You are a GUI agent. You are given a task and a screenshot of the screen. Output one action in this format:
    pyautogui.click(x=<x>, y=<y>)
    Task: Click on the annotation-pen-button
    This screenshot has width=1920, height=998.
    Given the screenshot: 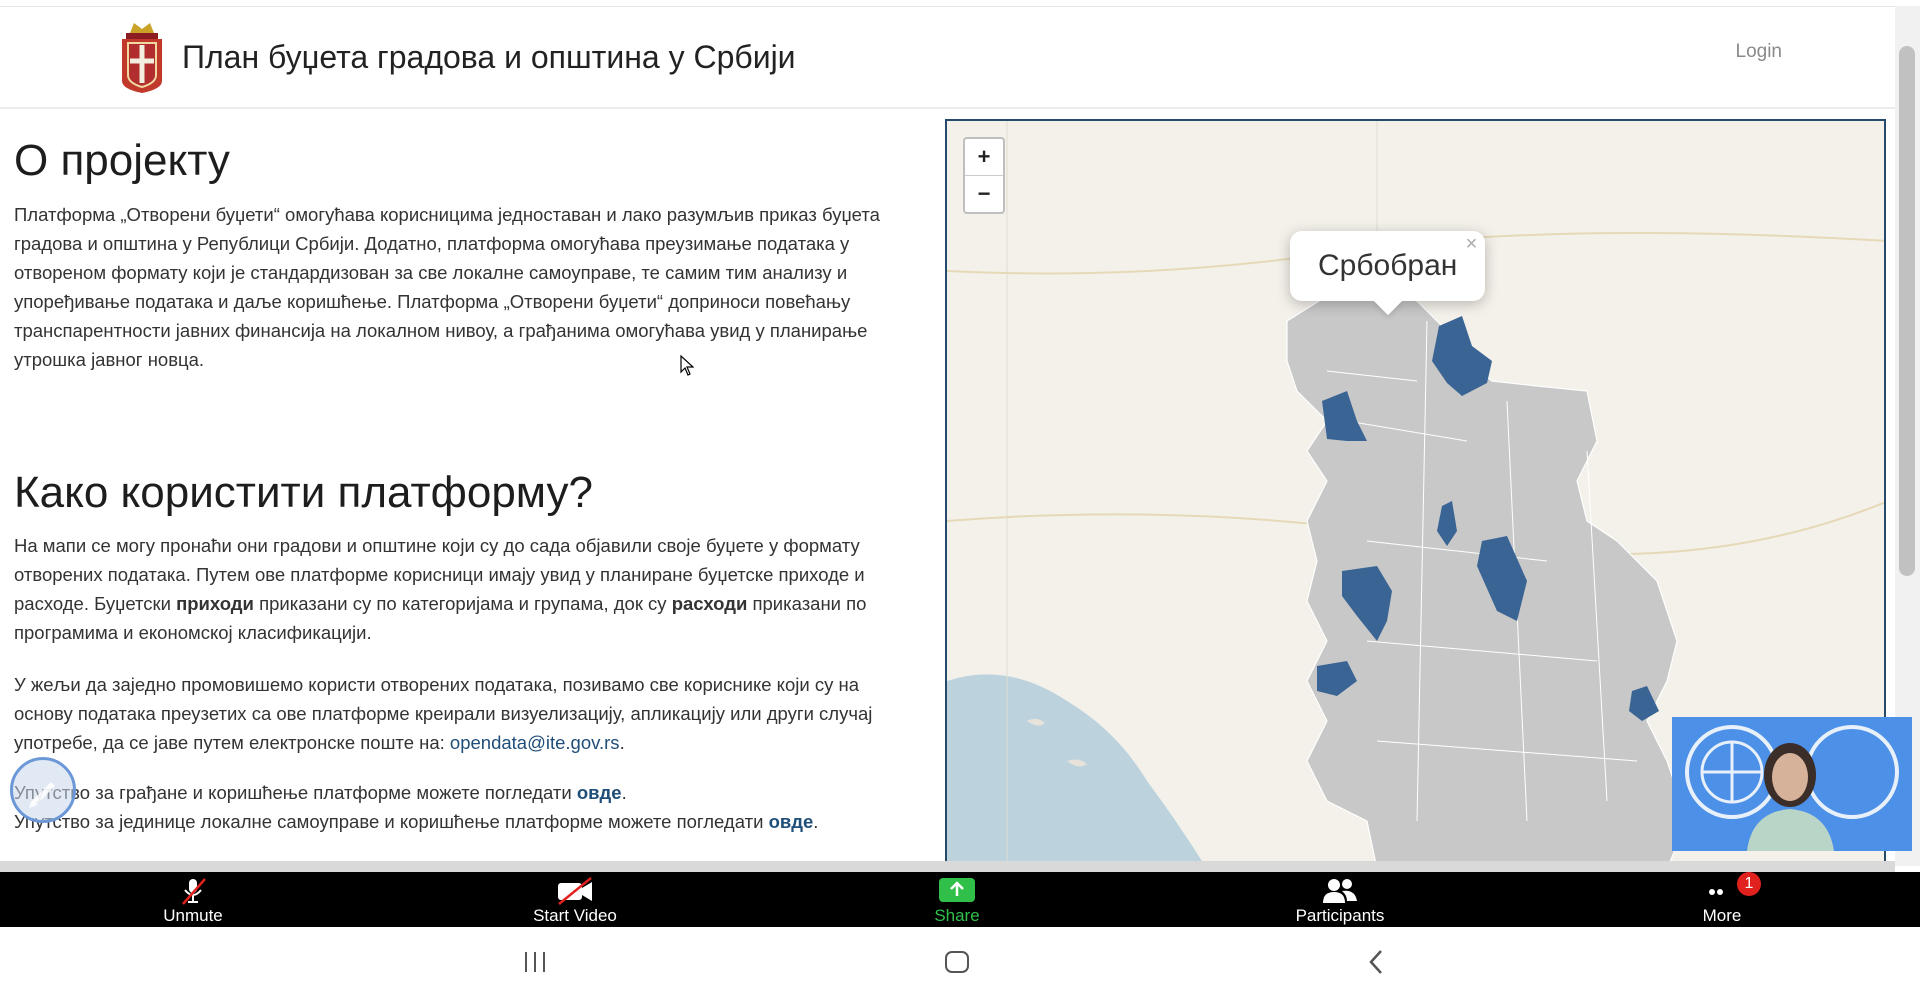 What is the action you would take?
    pyautogui.click(x=43, y=790)
    